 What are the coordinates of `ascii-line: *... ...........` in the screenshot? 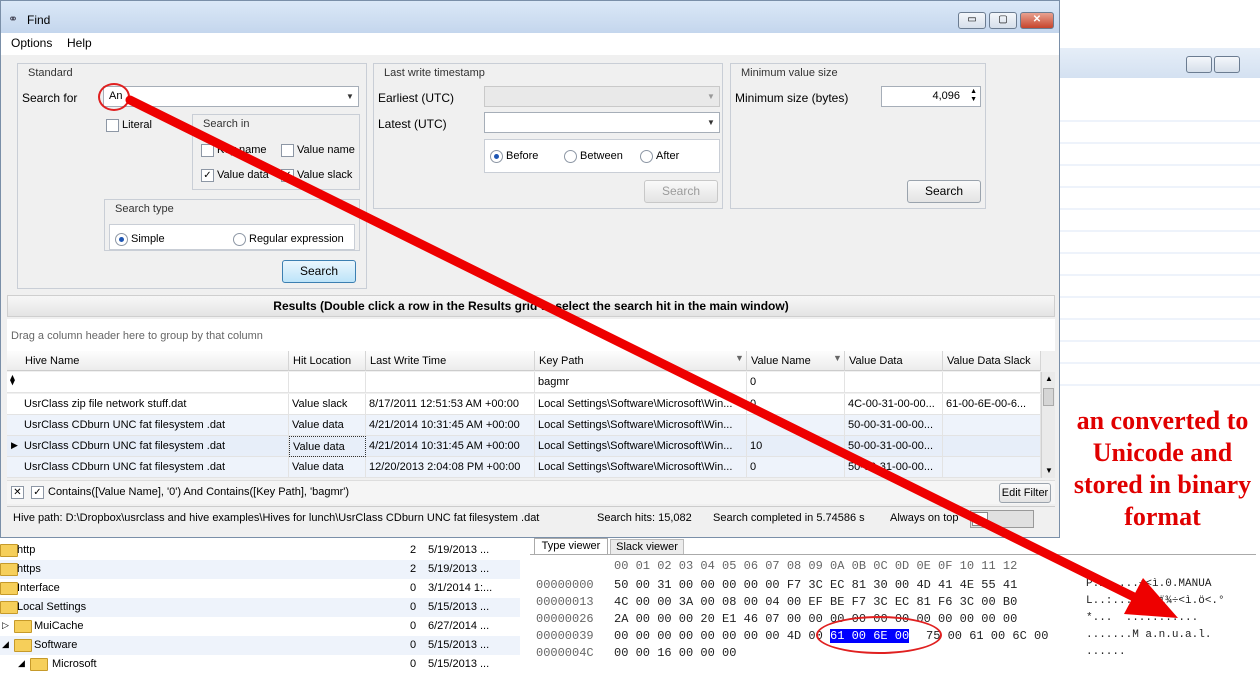 It's located at (1142, 618).